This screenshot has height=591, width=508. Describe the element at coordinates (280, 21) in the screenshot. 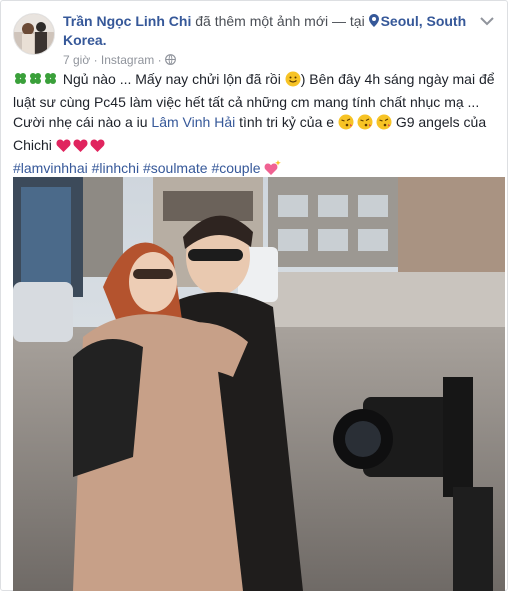

I see `post-action: đã thêm một ảnh mới — tại` at that location.